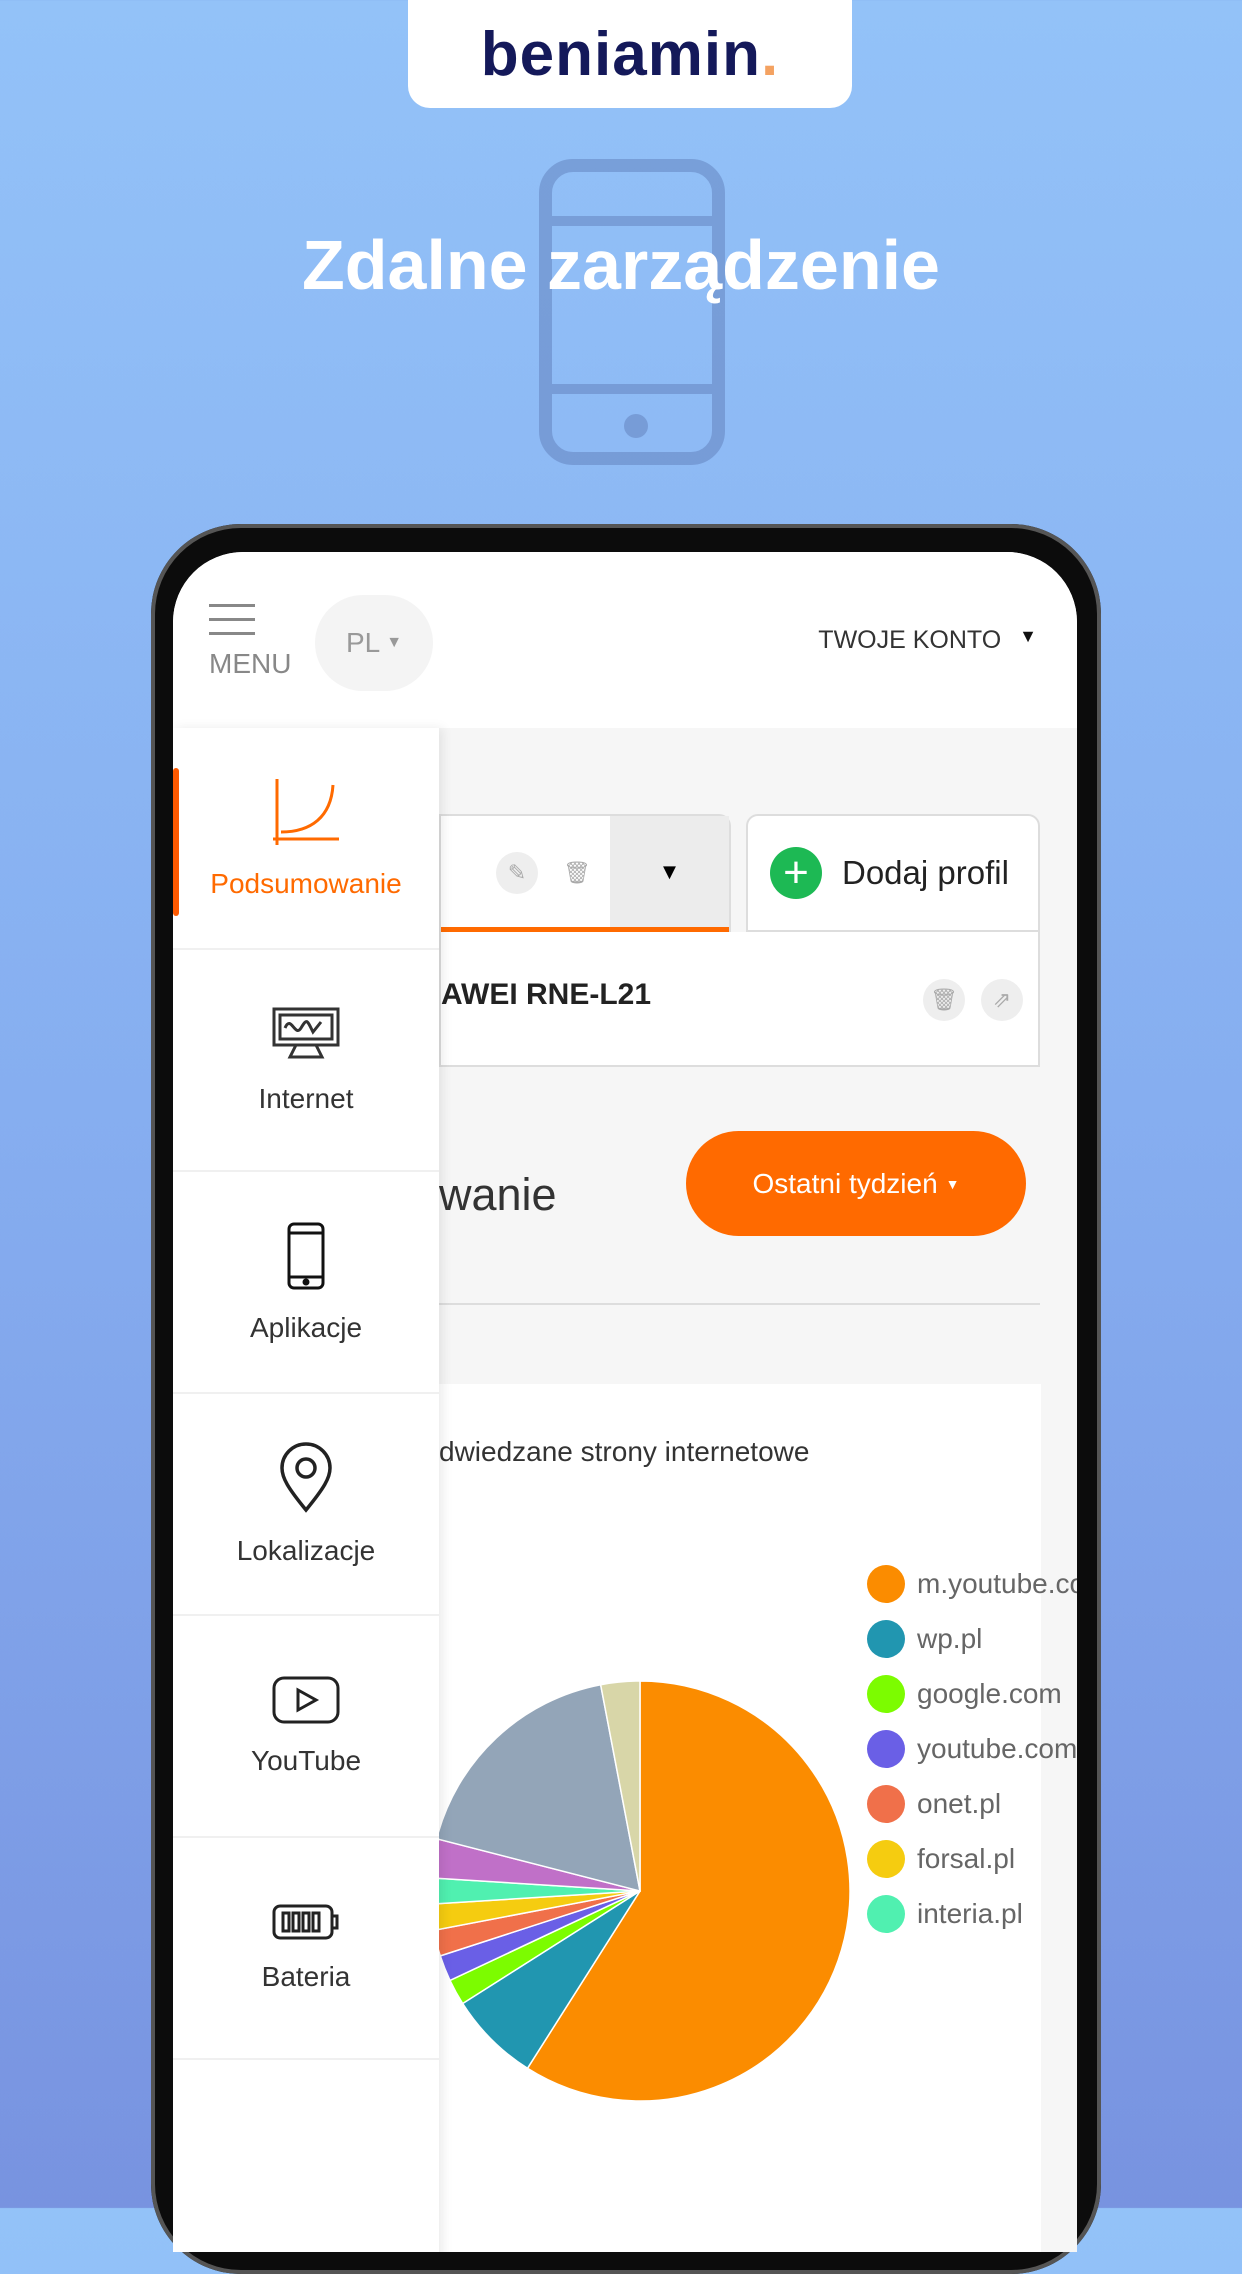  What do you see at coordinates (739, 999) in the screenshot?
I see `device-card: AWEI RNE-L21 🗑 ⇗` at bounding box center [739, 999].